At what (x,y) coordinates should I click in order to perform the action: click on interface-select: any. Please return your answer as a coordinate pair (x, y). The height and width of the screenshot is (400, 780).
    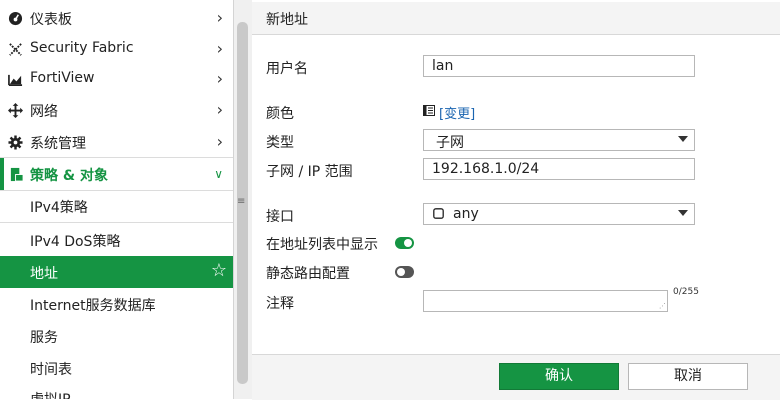
    Looking at the image, I should click on (559, 214).